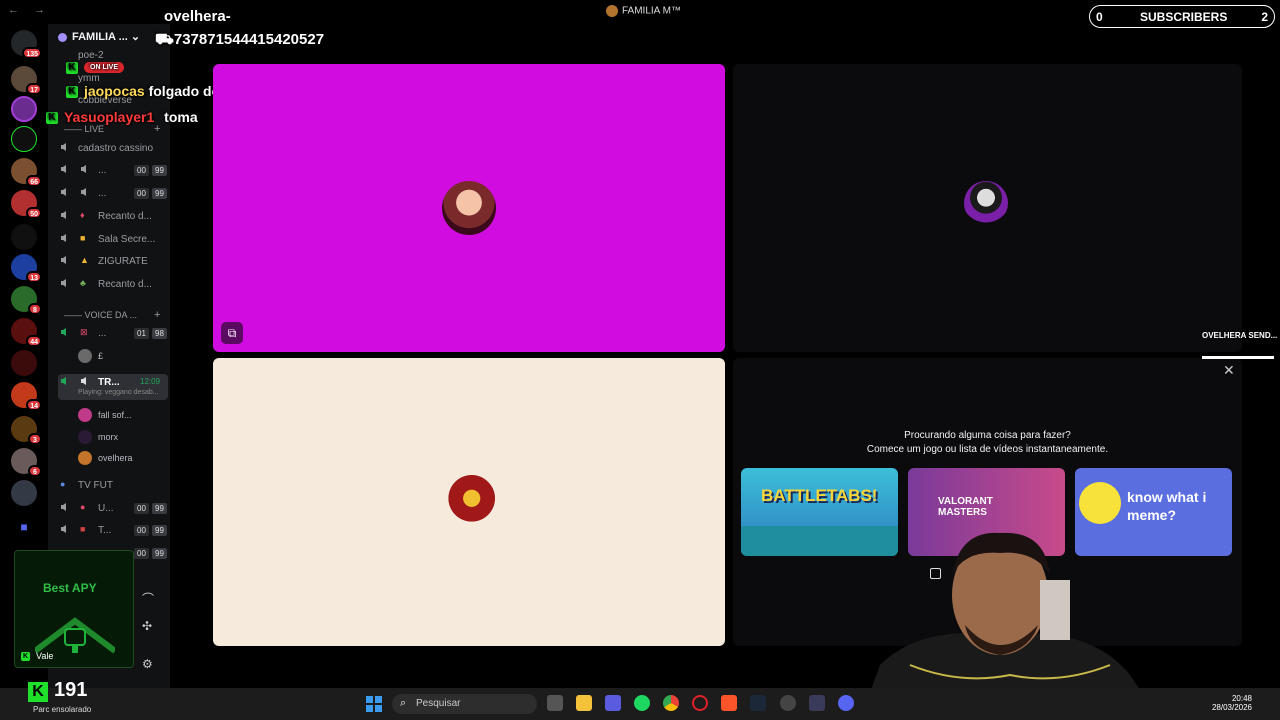  What do you see at coordinates (987, 435) in the screenshot?
I see `activity-heading: Procurando alguma coisa para fazer?` at bounding box center [987, 435].